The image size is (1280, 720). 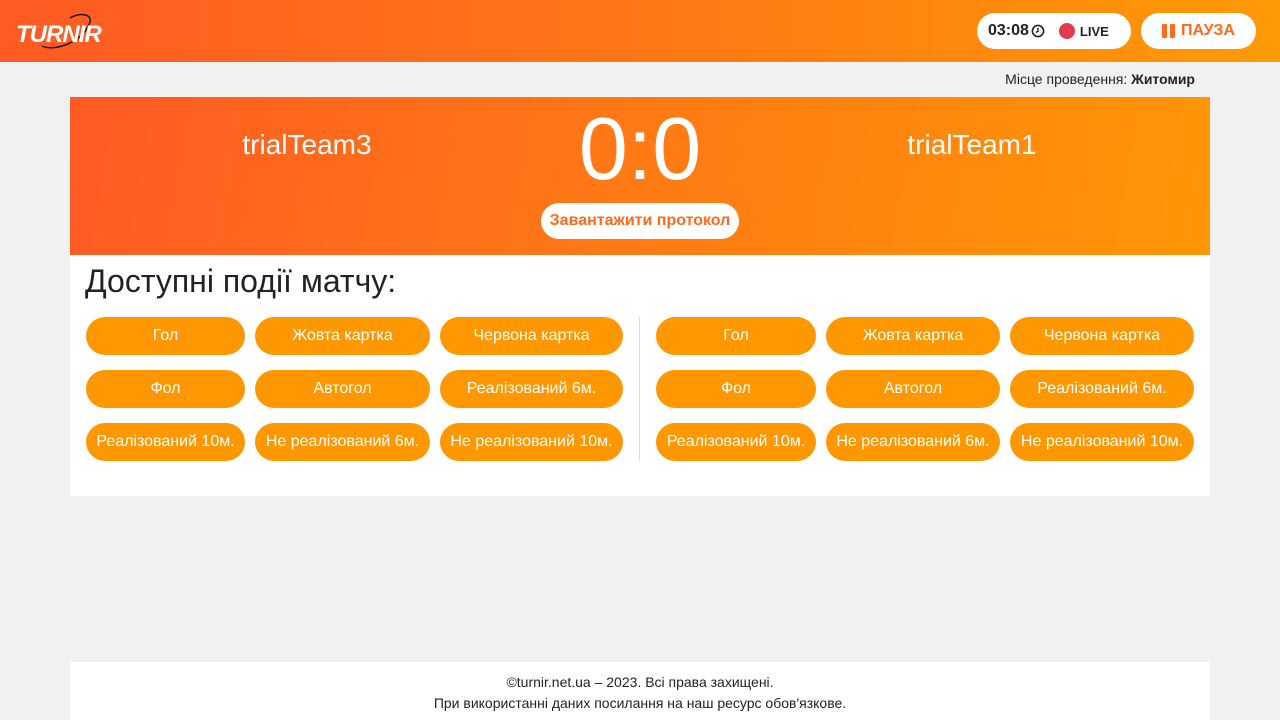 I want to click on right-event-button: Фол, so click(x=736, y=389).